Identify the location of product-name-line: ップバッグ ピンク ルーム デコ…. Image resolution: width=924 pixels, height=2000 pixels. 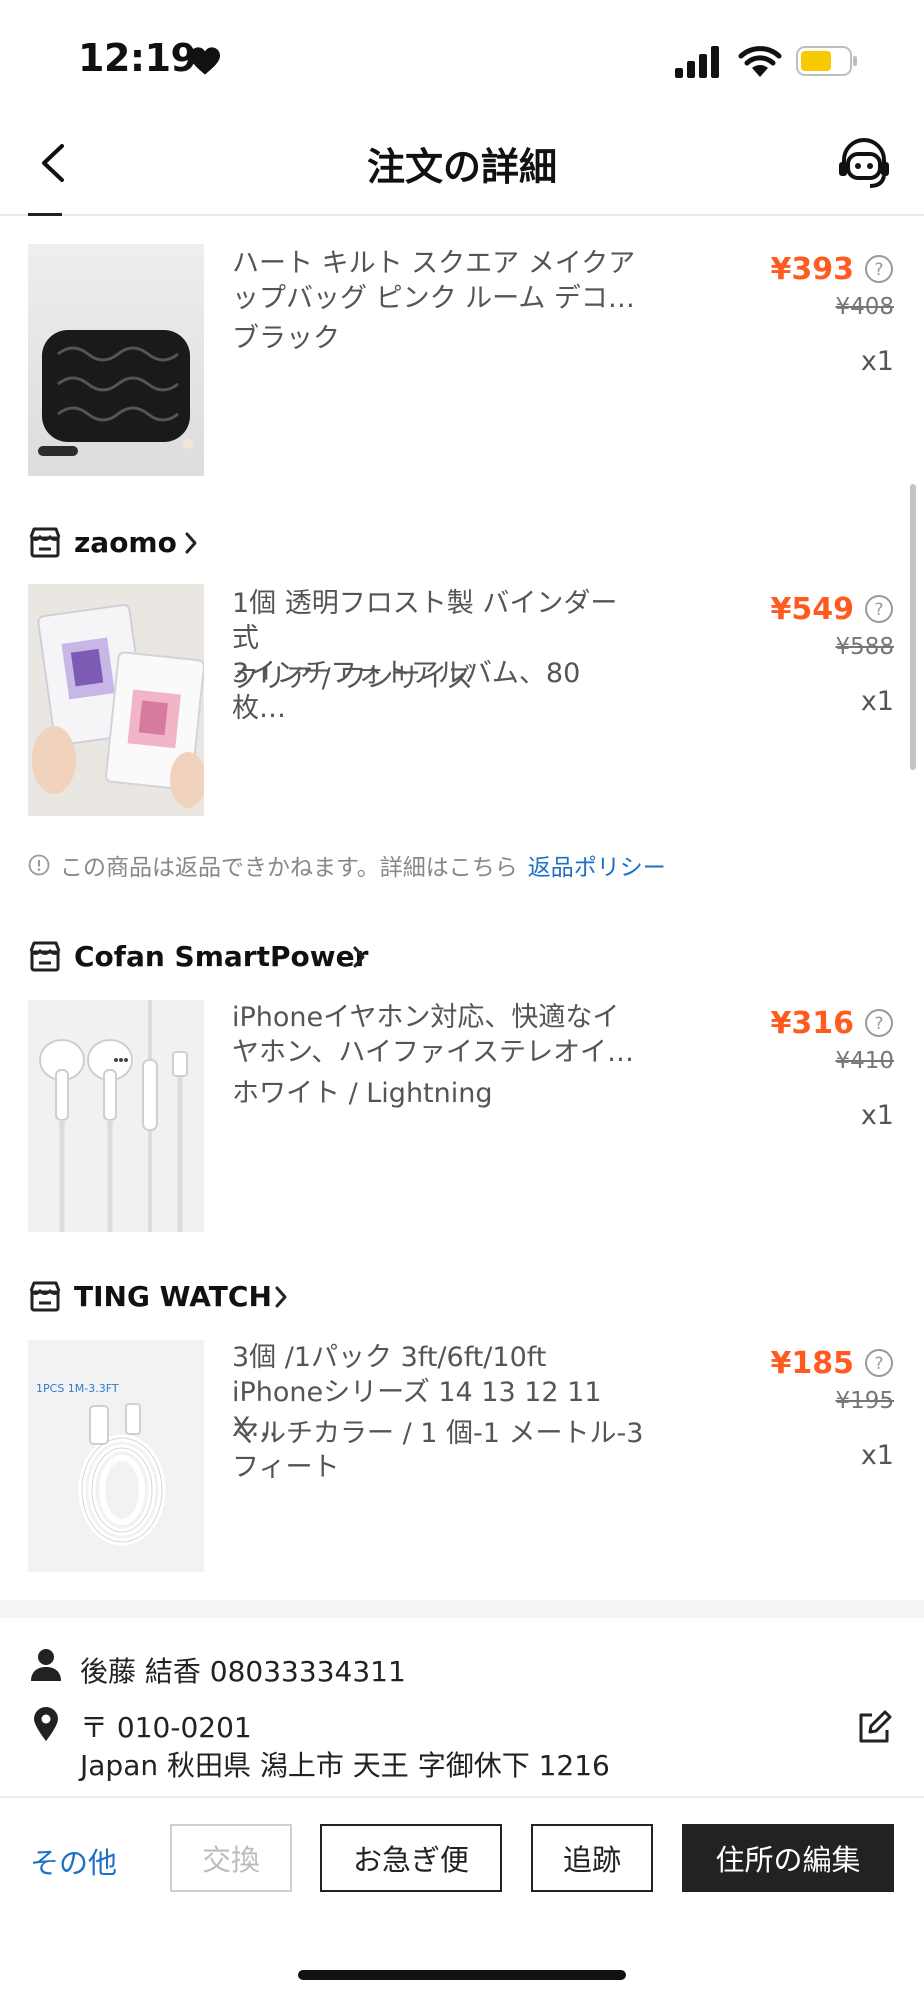
(433, 298).